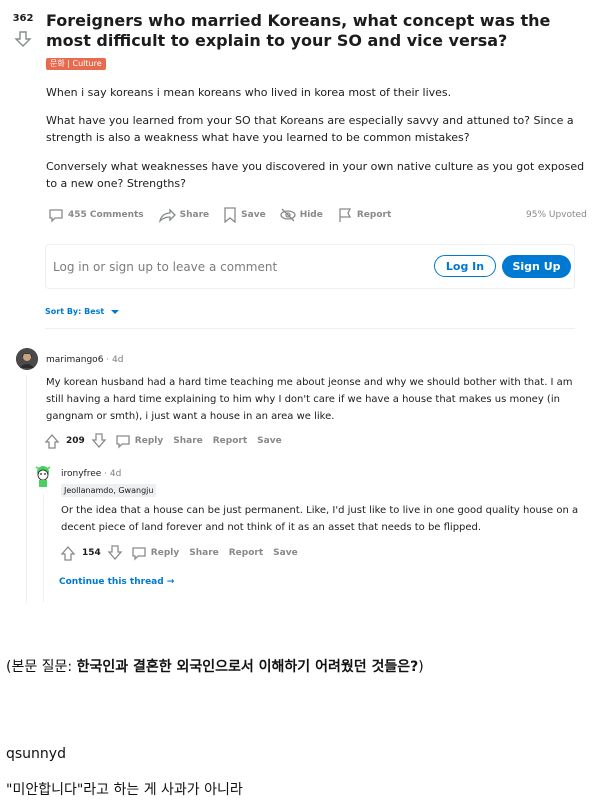 The width and height of the screenshot is (599, 800). What do you see at coordinates (345, 215) in the screenshot?
I see `flag-icon` at bounding box center [345, 215].